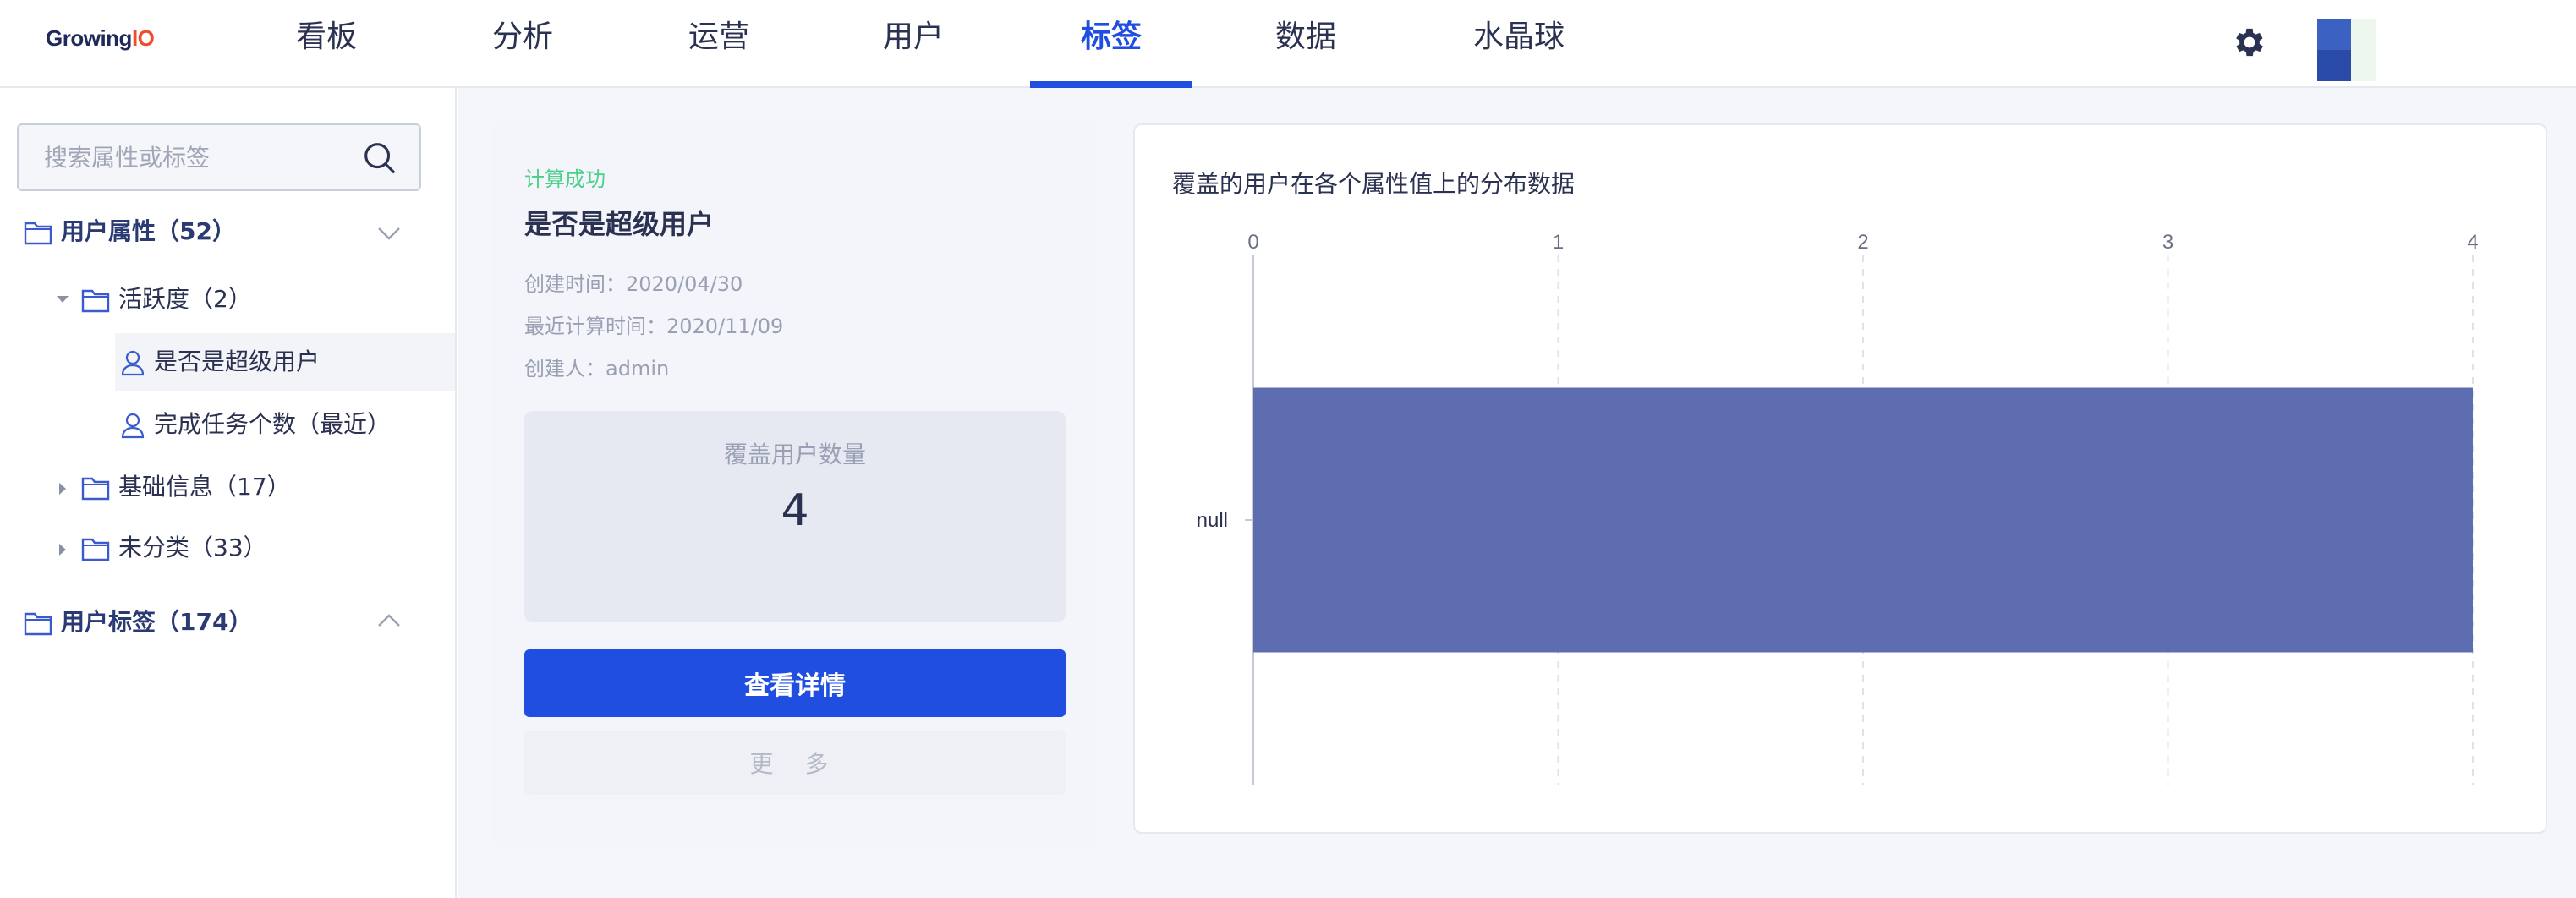  I want to click on creator-label: 创建人：, so click(565, 369).